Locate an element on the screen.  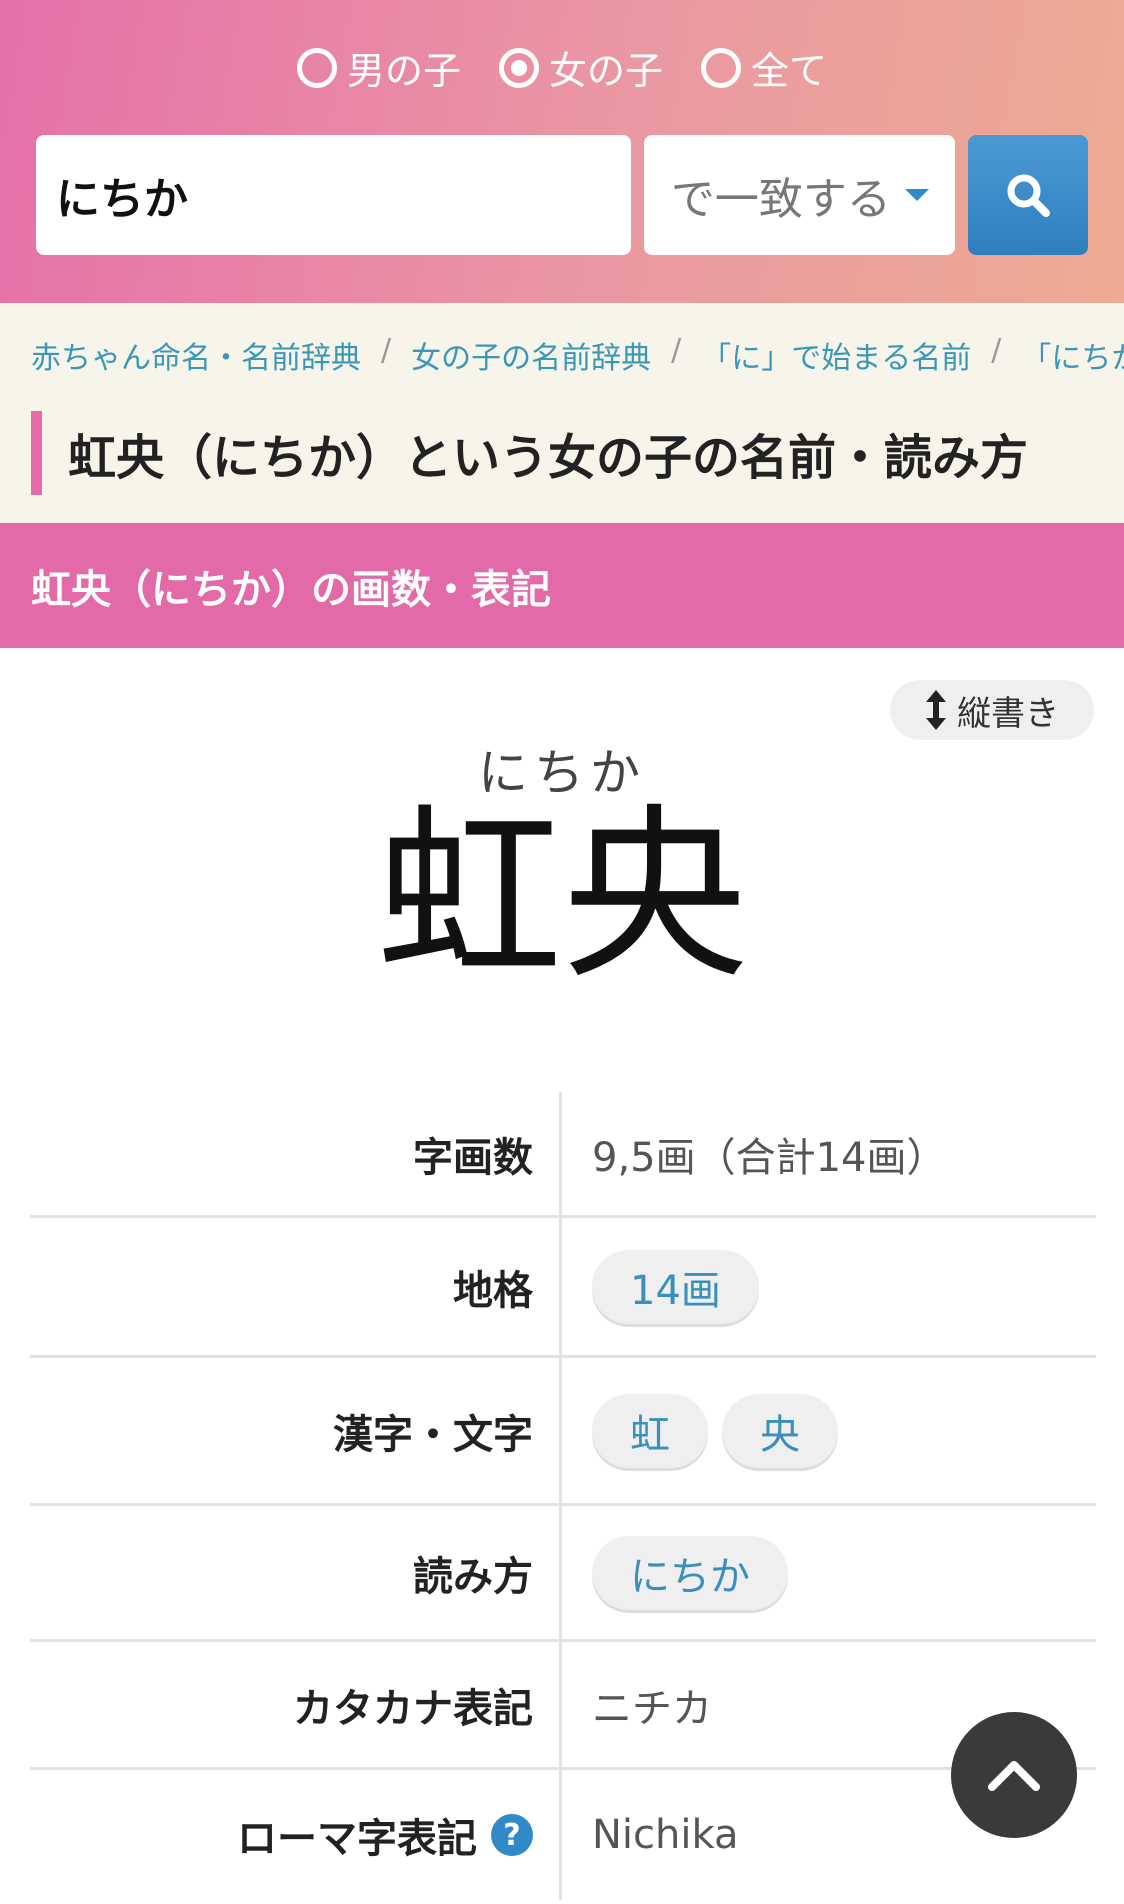
kanji-cell: 虹 央 is located at coordinates (829, 1430).